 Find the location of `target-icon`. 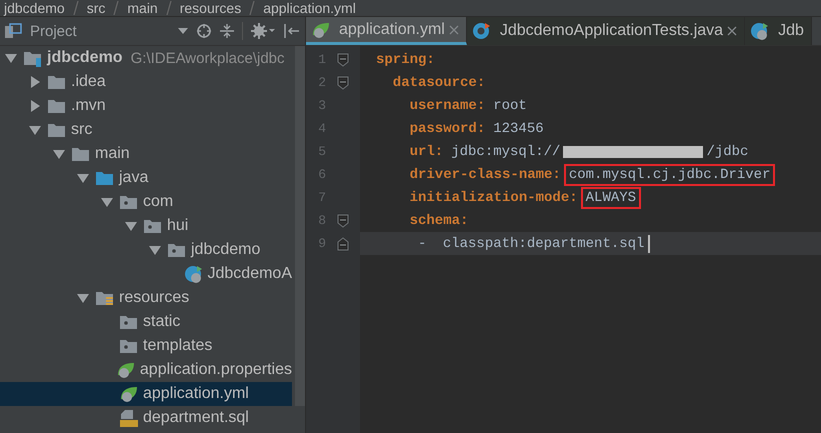

target-icon is located at coordinates (204, 31).